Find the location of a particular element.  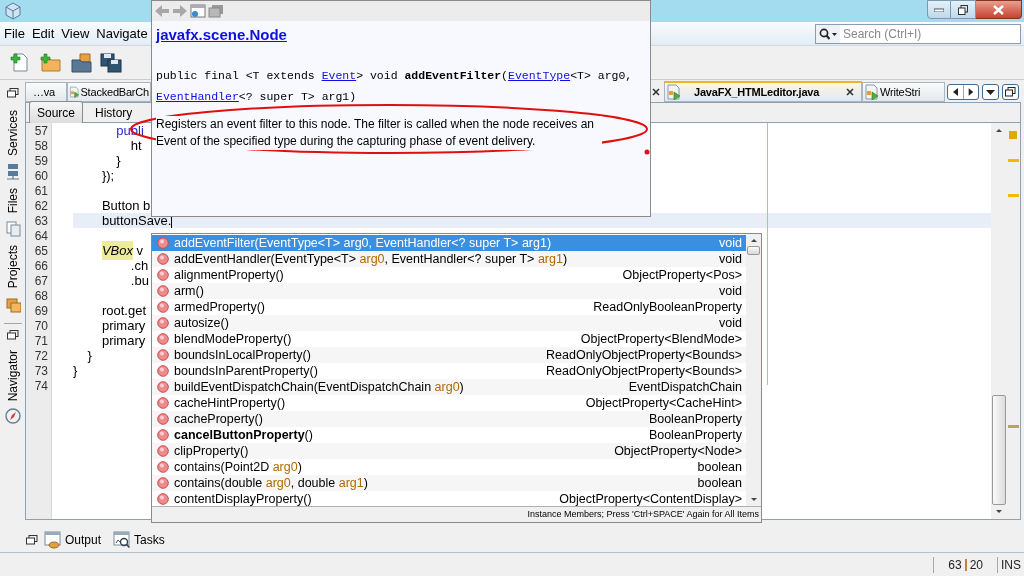

editor-tab: StackedBarCh is located at coordinates (109, 92).